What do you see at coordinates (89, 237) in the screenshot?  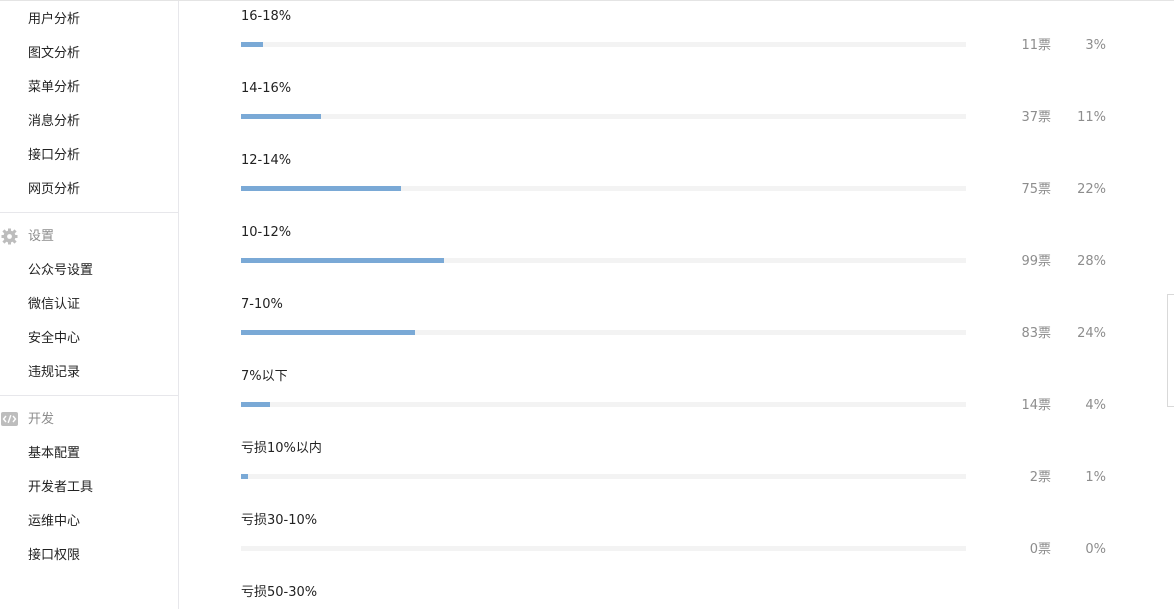 I see `sidebar-section-settings: 设置` at bounding box center [89, 237].